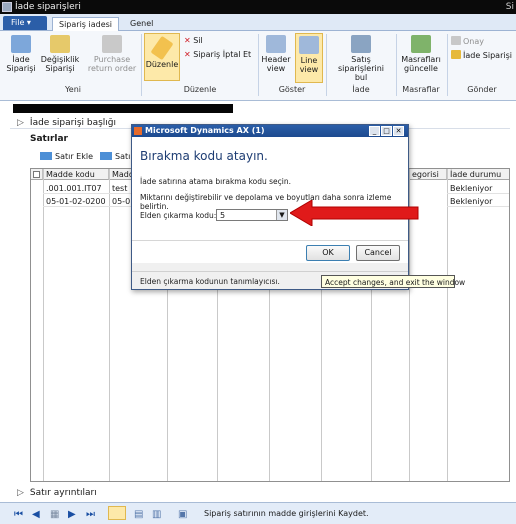 The width and height of the screenshot is (516, 524). What do you see at coordinates (117, 156) in the screenshot?
I see `line-action-button: Satır` at bounding box center [117, 156].